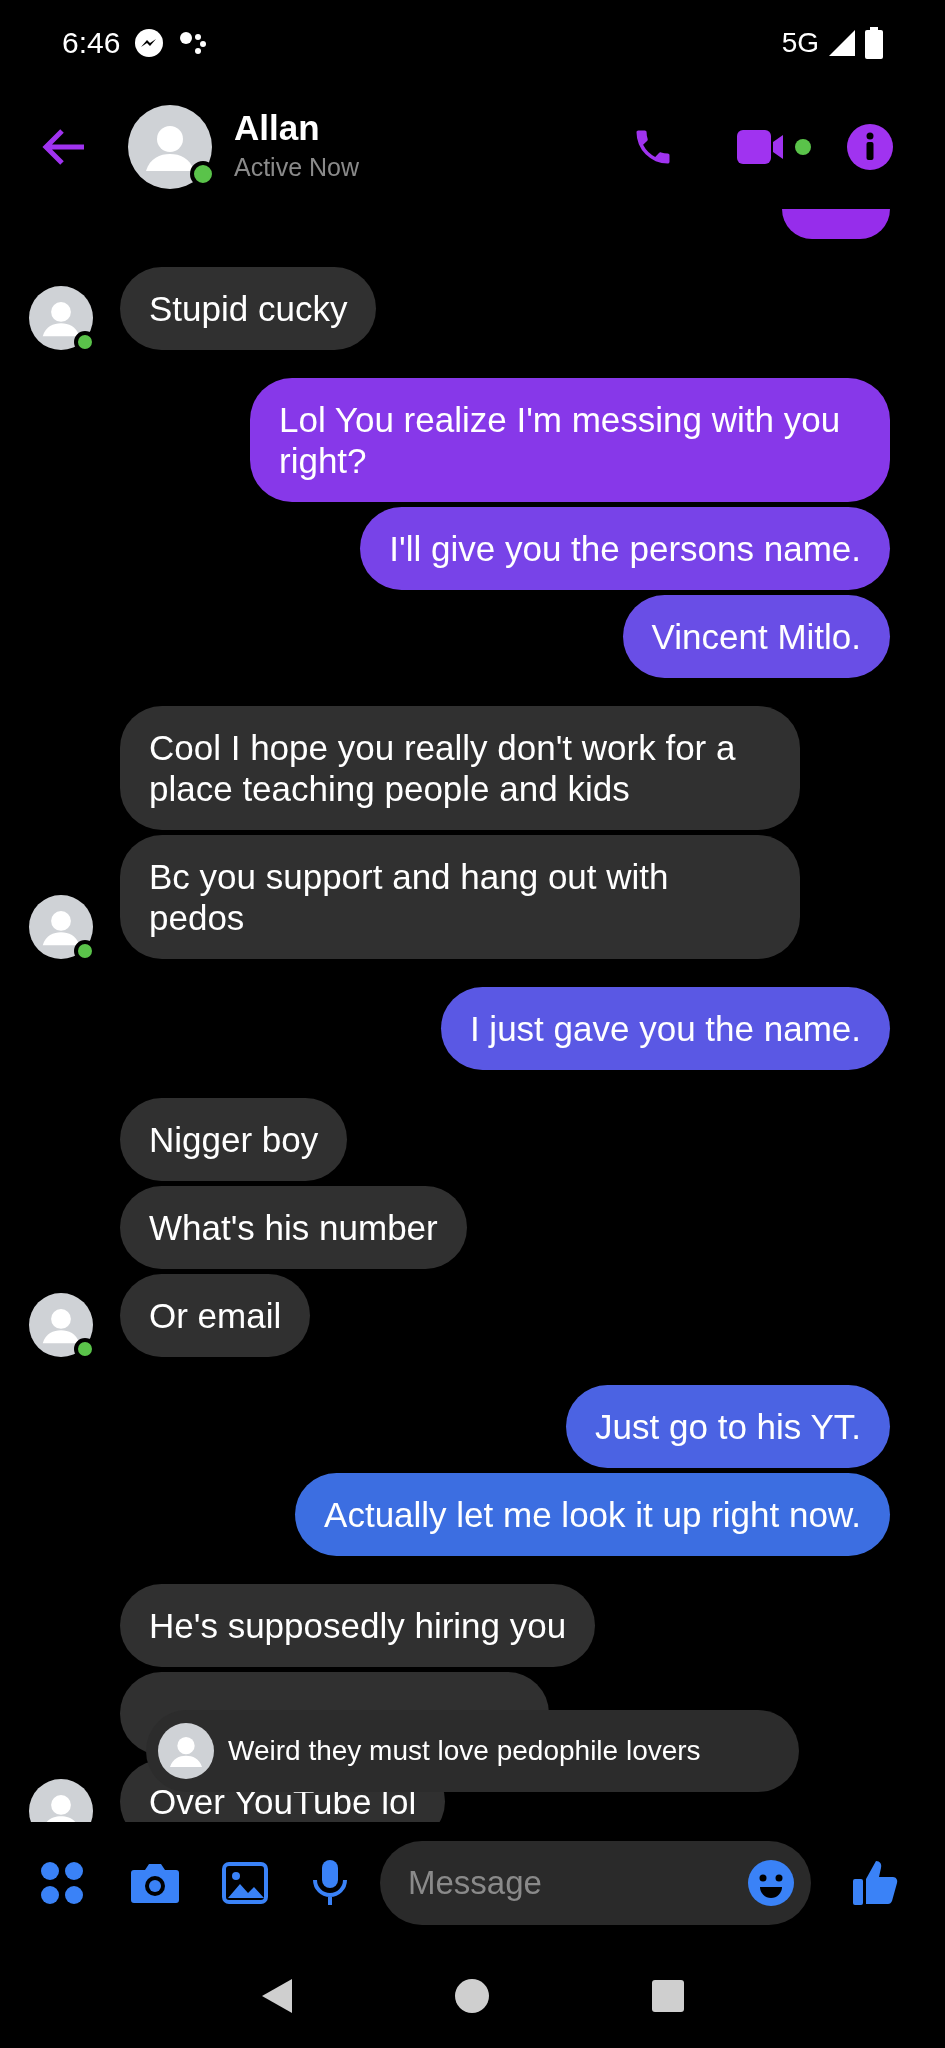 Image resolution: width=945 pixels, height=2048 pixels. I want to click on message-bubble: Vincent Mitlo., so click(756, 636).